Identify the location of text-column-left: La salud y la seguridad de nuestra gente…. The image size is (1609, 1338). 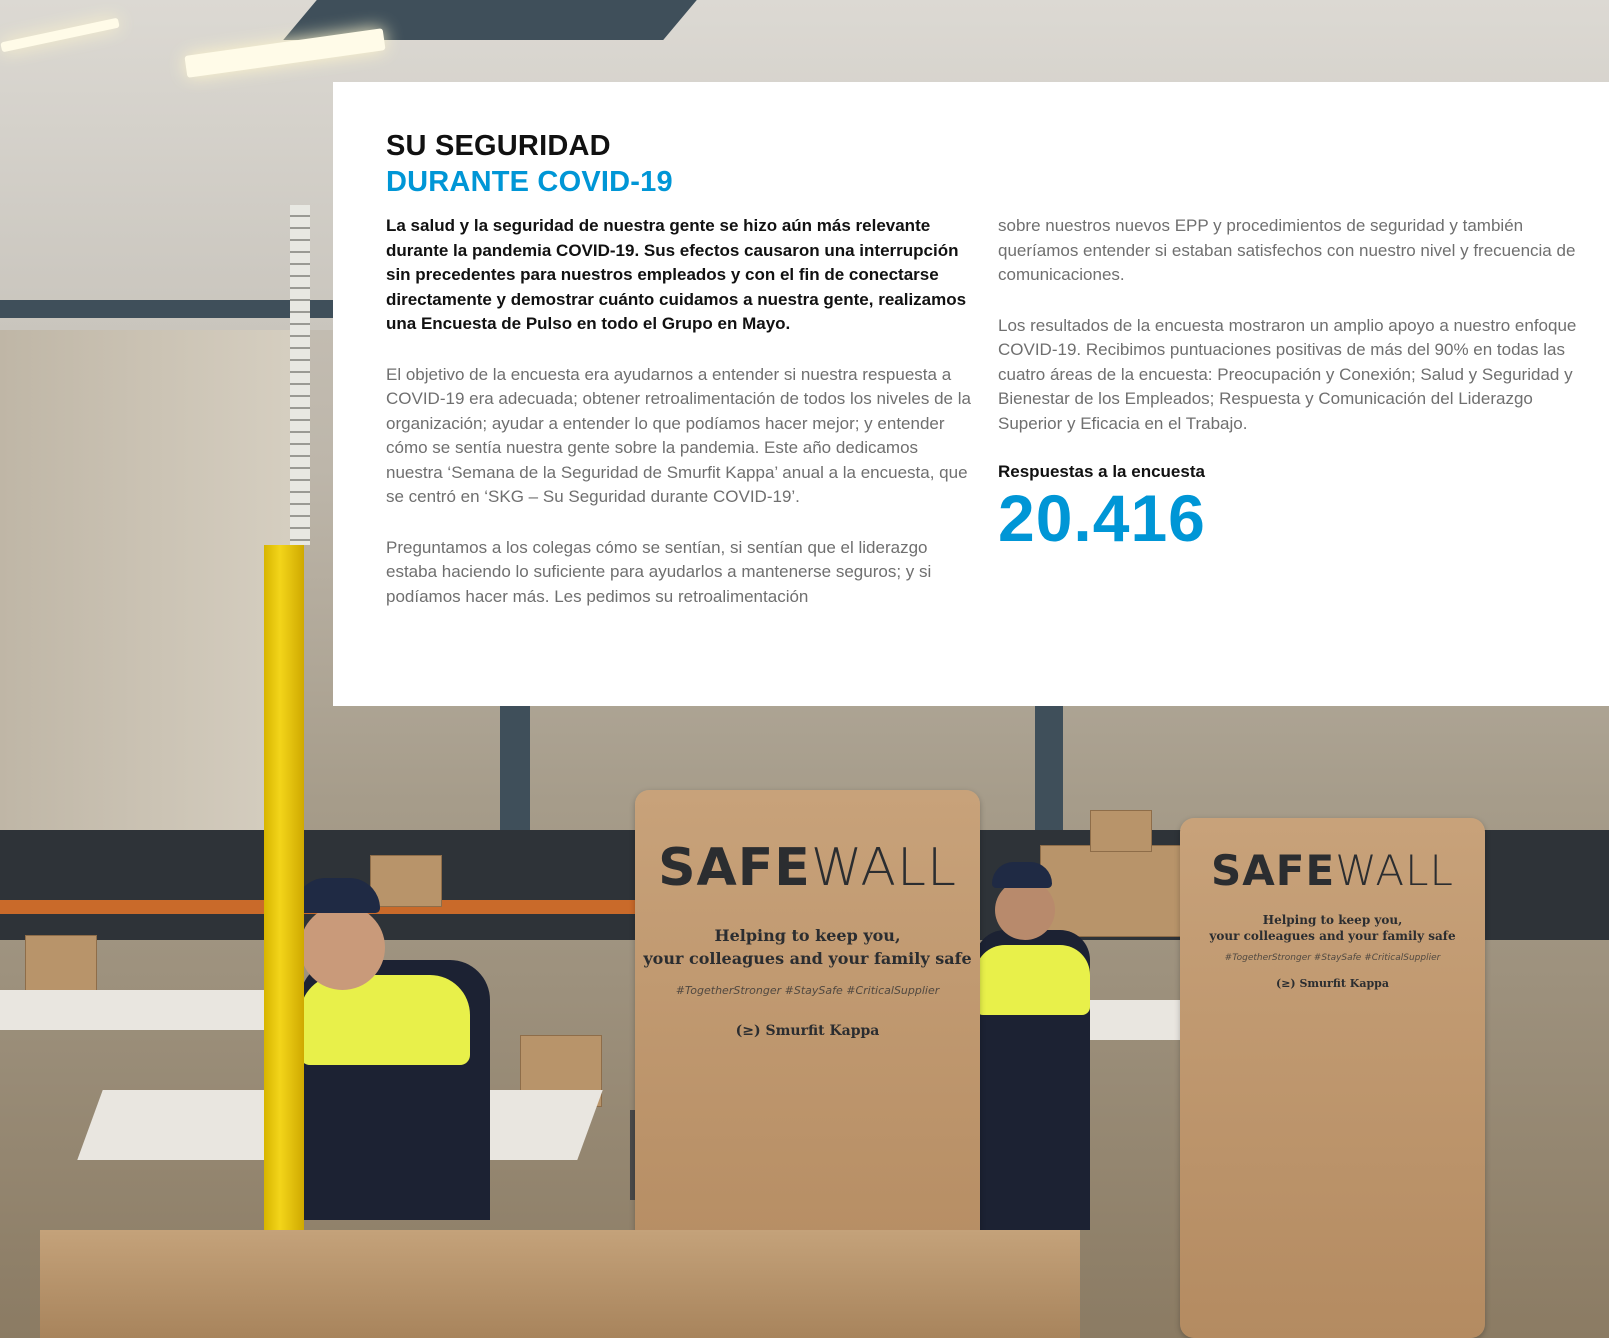
(681, 424).